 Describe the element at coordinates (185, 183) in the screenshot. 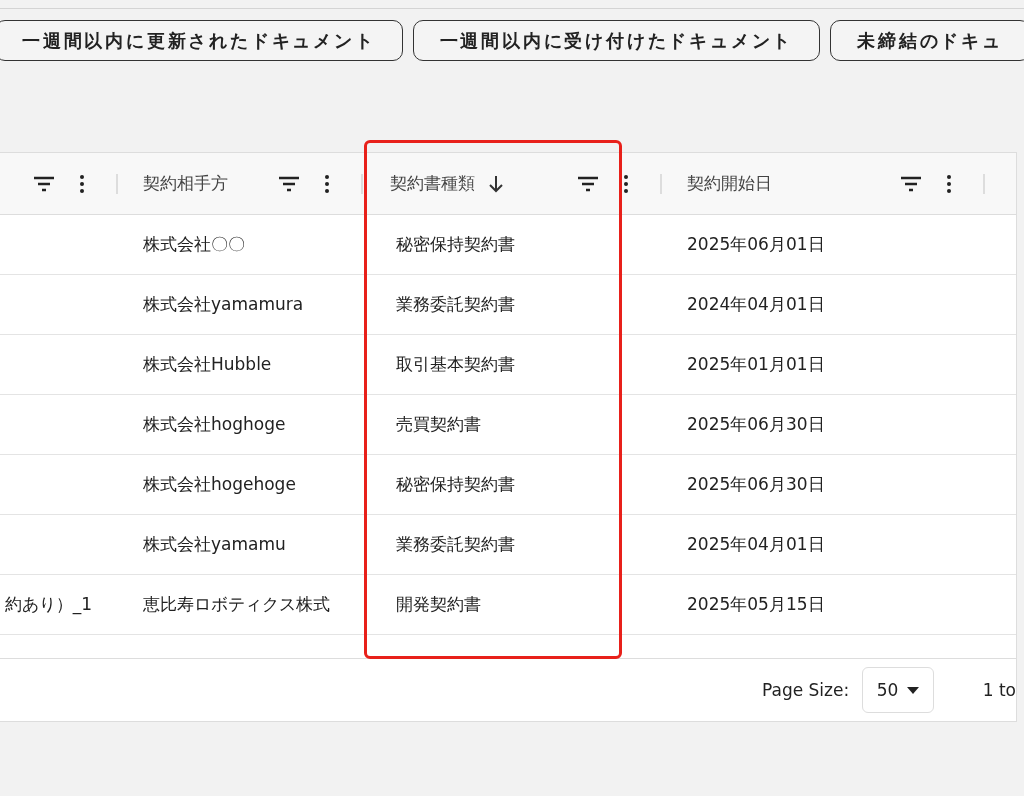

I see `column-header: 契約相手方` at that location.